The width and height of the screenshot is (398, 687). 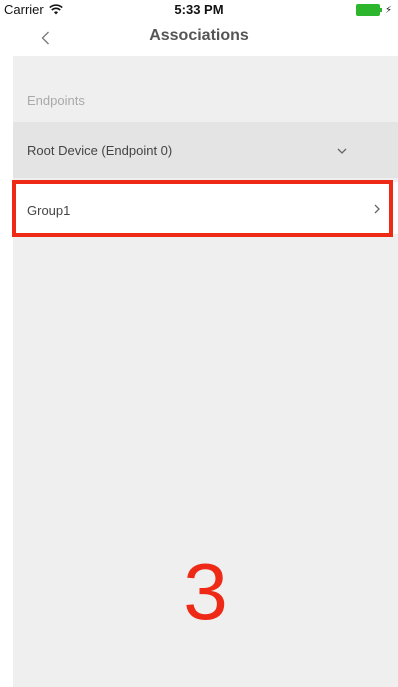 What do you see at coordinates (342, 151) in the screenshot?
I see `chevron-down-icon` at bounding box center [342, 151].